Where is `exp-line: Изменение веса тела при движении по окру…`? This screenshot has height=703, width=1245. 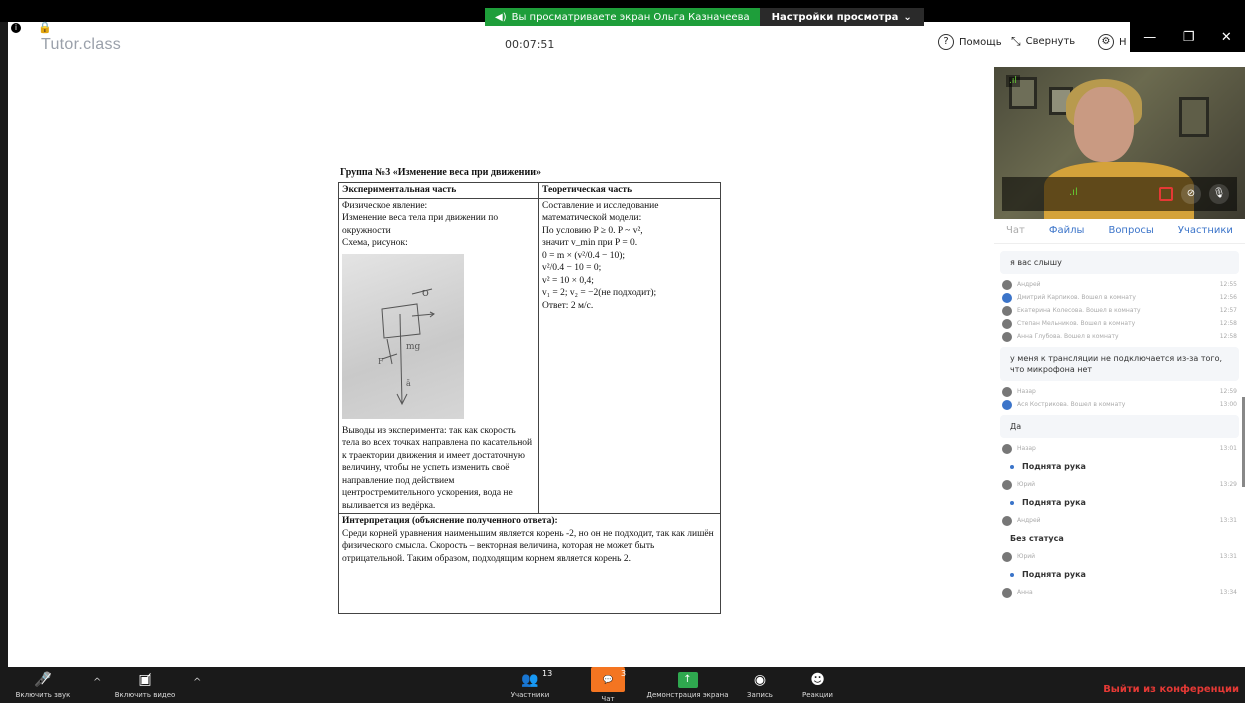 exp-line: Изменение веса тела при движении по окру… is located at coordinates (420, 224).